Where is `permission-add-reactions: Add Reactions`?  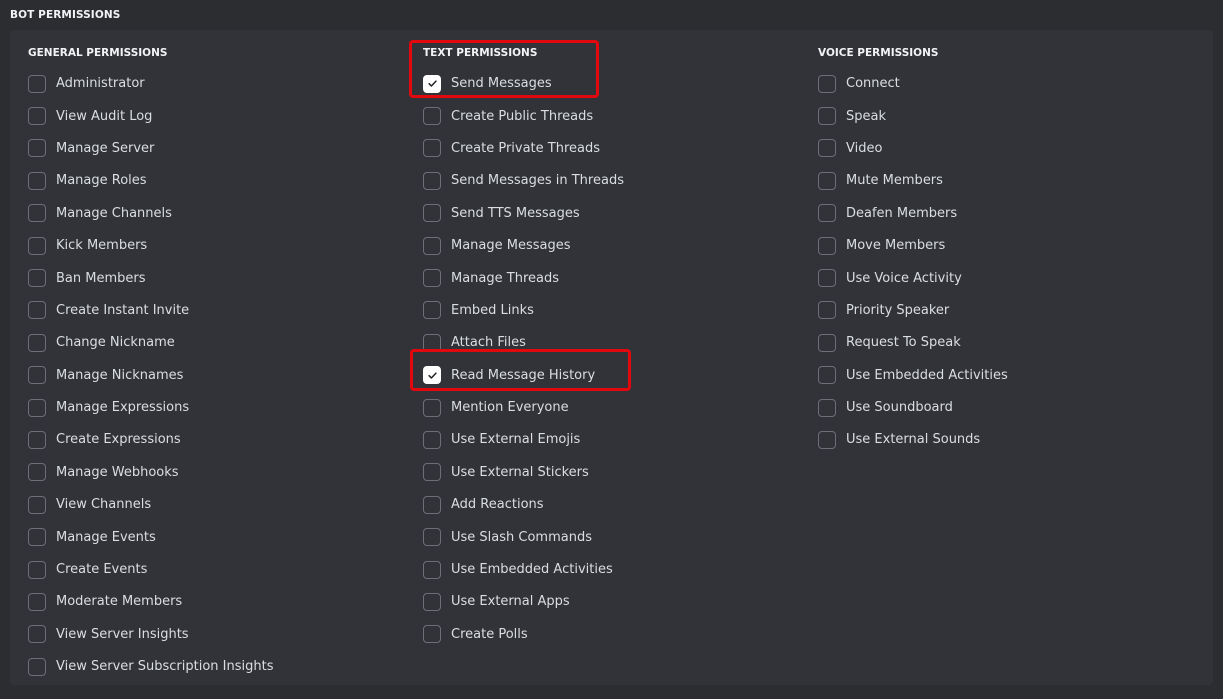 permission-add-reactions: Add Reactions is located at coordinates (613, 505).